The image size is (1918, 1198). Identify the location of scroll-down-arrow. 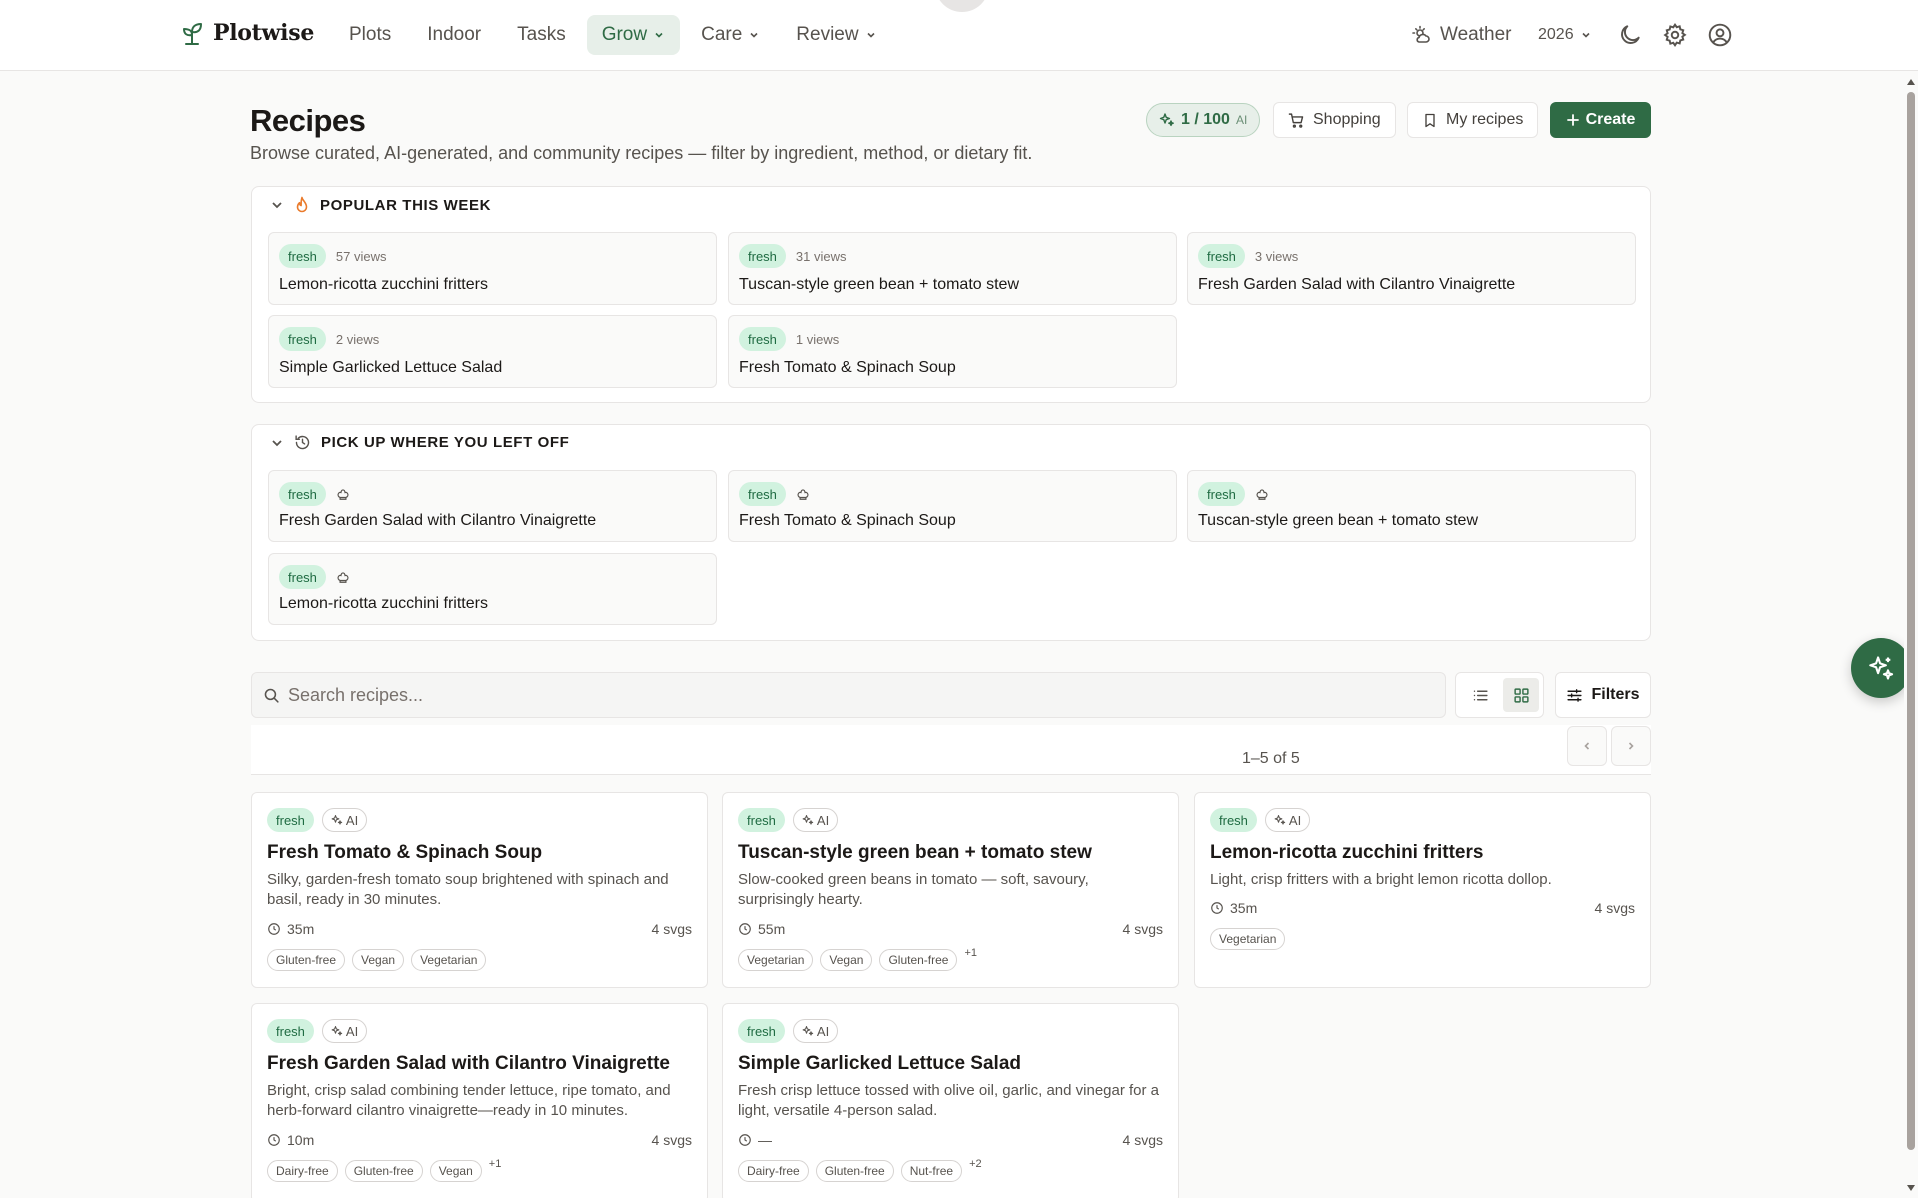
(1911, 1188).